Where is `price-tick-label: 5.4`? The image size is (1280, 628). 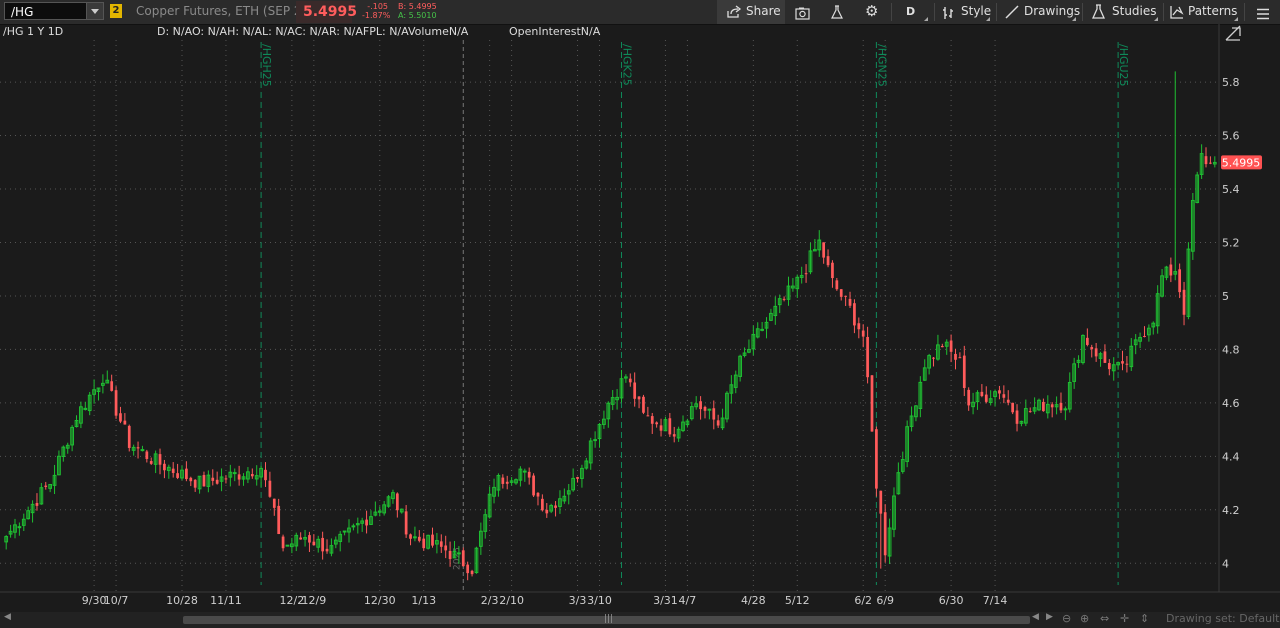 price-tick-label: 5.4 is located at coordinates (1231, 189).